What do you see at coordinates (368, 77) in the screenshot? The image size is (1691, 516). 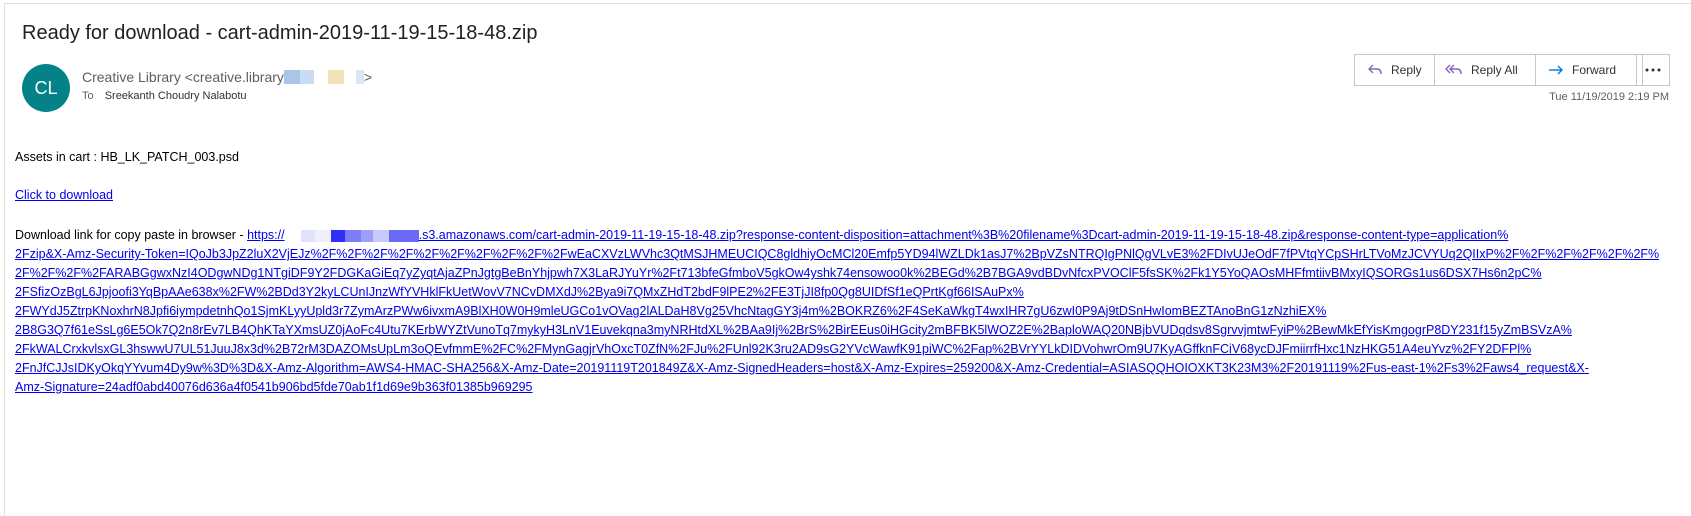 I see `sender-suffix: >` at bounding box center [368, 77].